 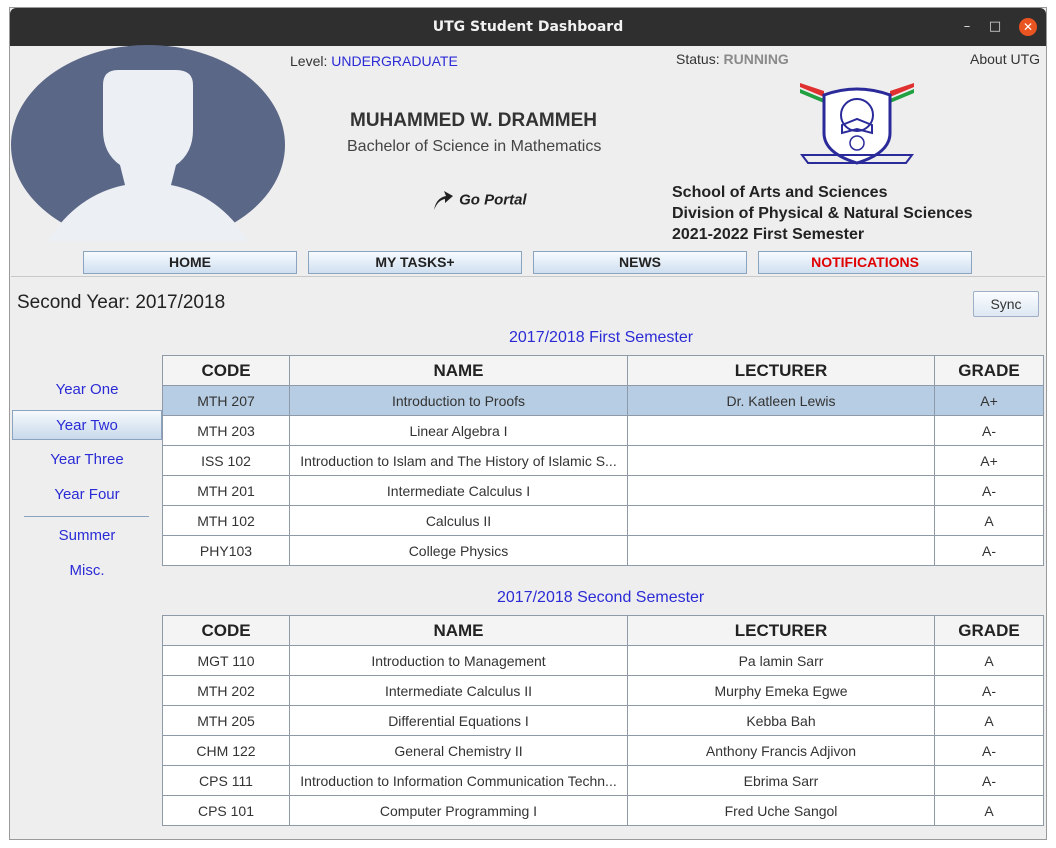 What do you see at coordinates (601, 337) in the screenshot?
I see `first-semester-title: 2017/2018 First Semester` at bounding box center [601, 337].